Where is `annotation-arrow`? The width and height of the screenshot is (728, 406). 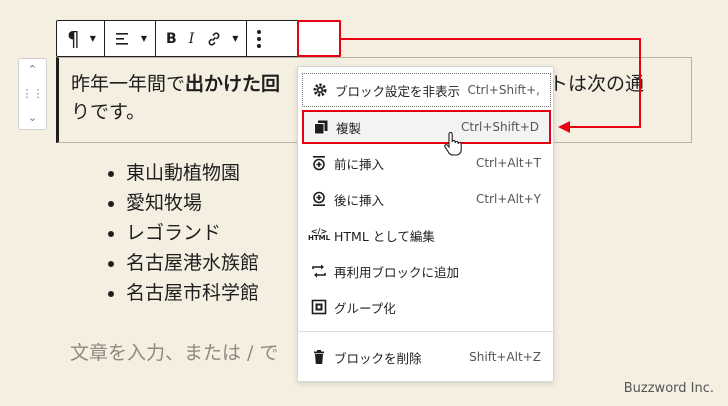 annotation-arrow is located at coordinates (491, 85).